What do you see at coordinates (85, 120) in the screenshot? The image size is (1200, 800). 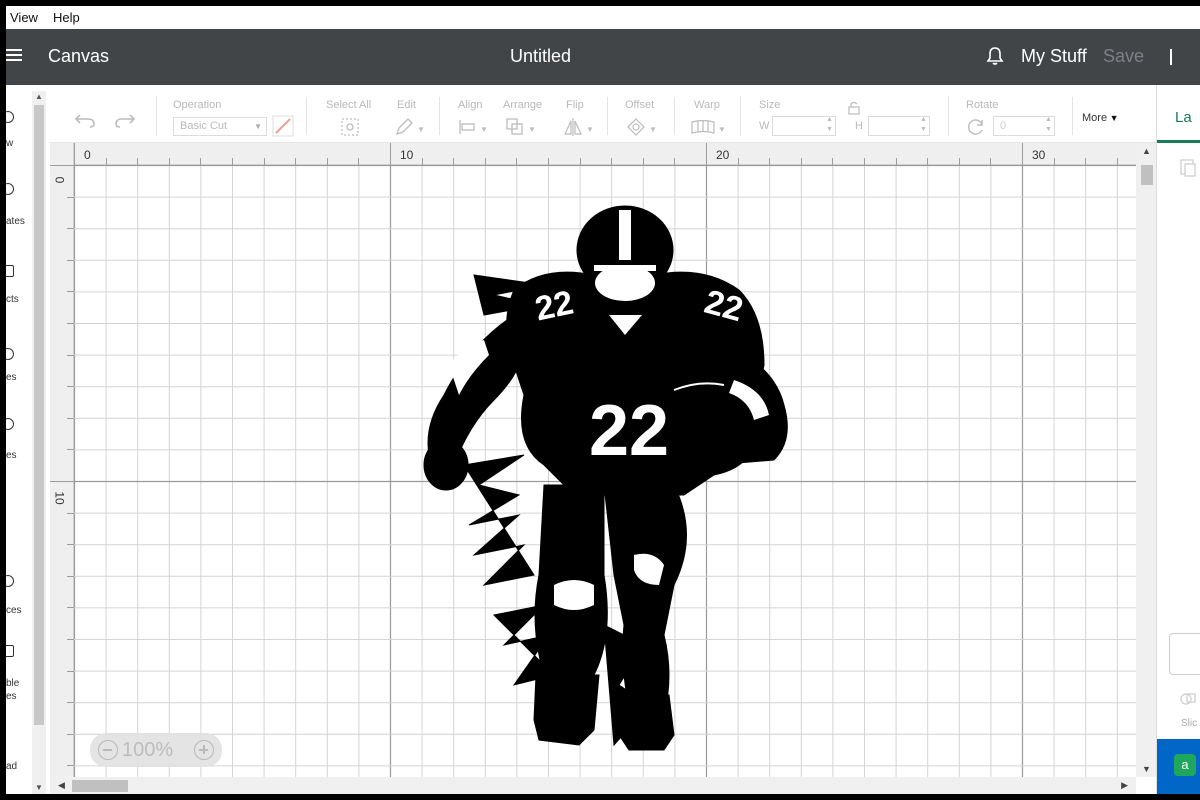 I see `undo-icon` at bounding box center [85, 120].